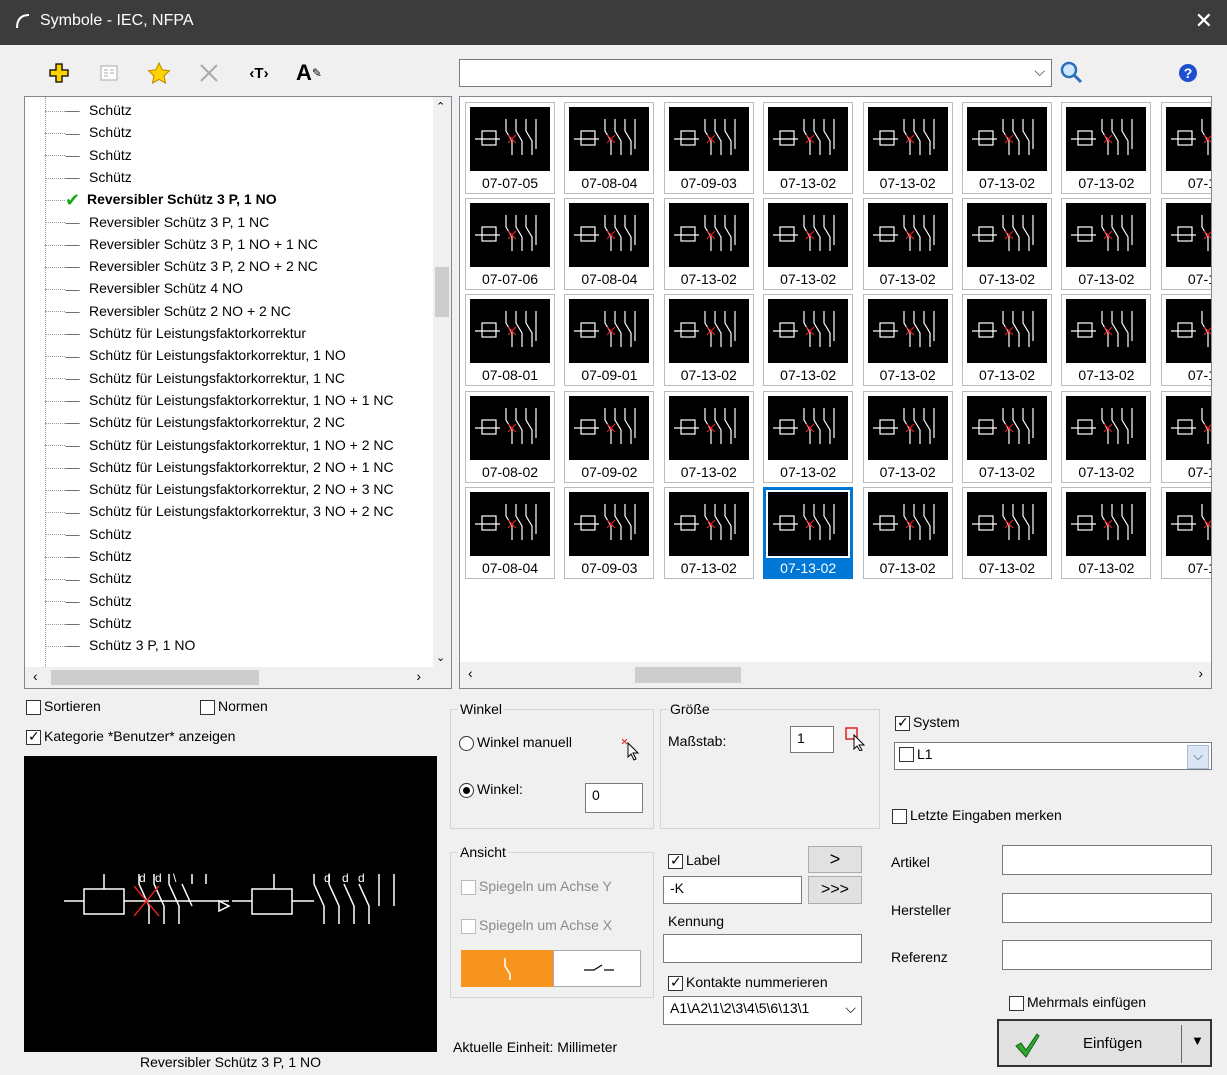  I want to click on next-number-button: >, so click(835, 859).